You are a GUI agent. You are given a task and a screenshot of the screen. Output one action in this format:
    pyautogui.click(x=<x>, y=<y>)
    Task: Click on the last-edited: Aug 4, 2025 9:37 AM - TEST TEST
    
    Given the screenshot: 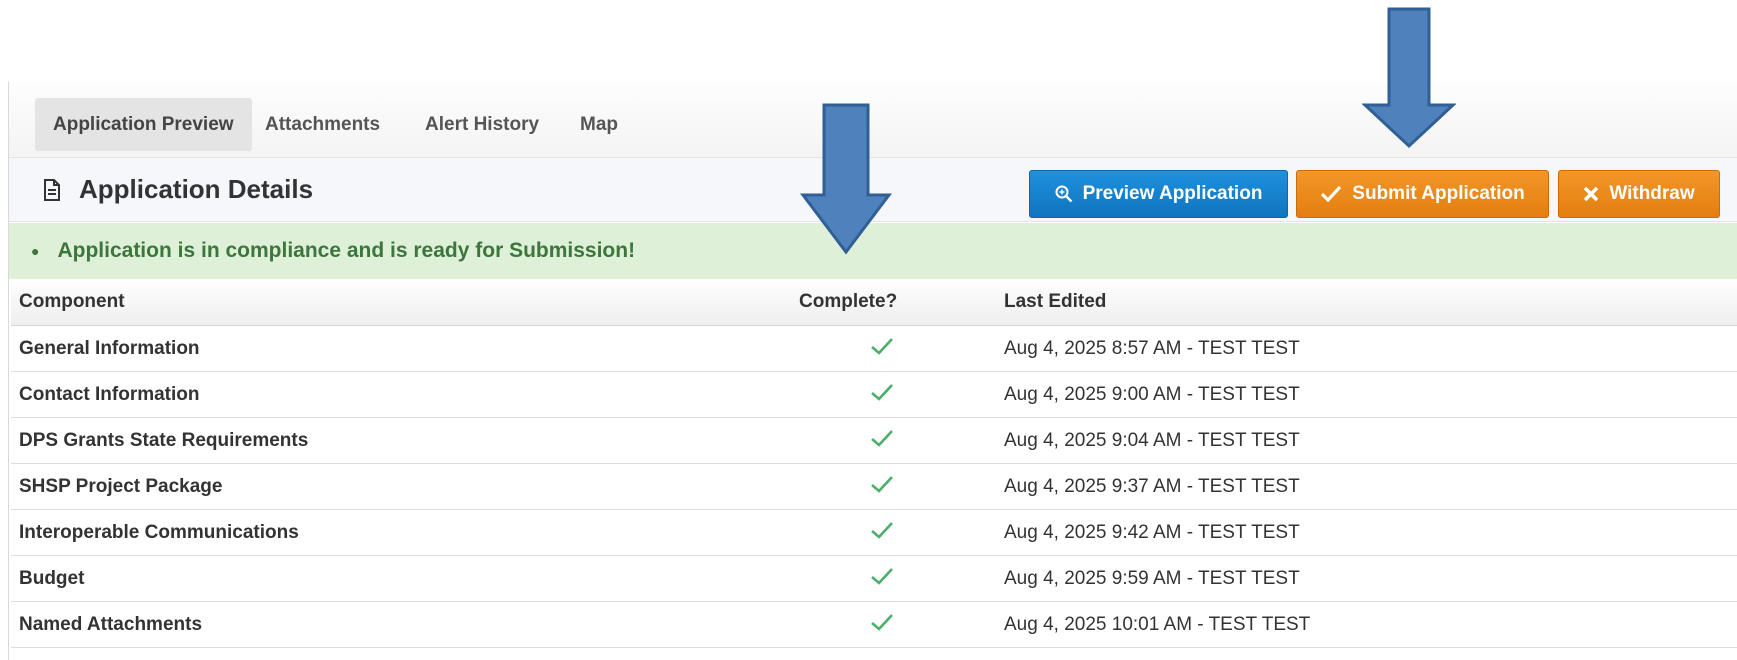 What is the action you would take?
    pyautogui.click(x=1350, y=486)
    